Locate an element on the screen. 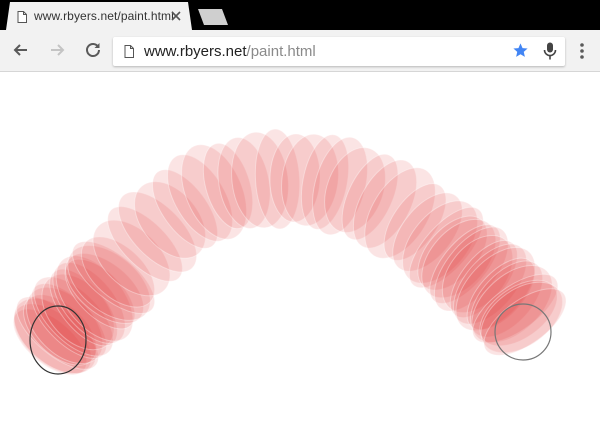  url-host: www.rbyers.net is located at coordinates (195, 51).